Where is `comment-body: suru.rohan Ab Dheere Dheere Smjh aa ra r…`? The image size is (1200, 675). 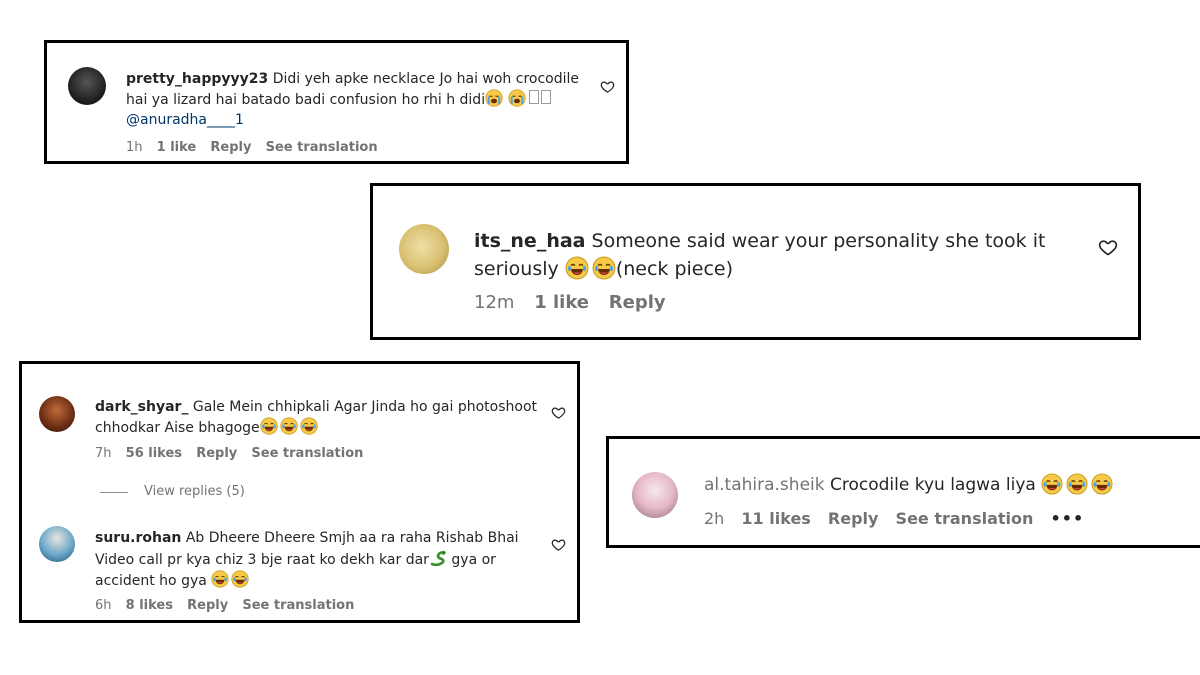
comment-body: suru.rohan Ab Dheere Dheere Smjh aa ra r… is located at coordinates (307, 538).